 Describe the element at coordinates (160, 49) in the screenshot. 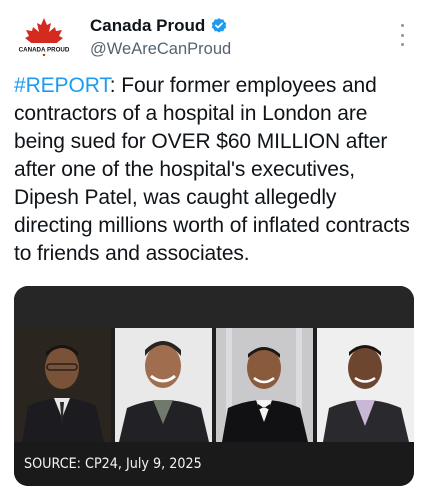

I see `author-handle: @WeAreCanProud` at that location.